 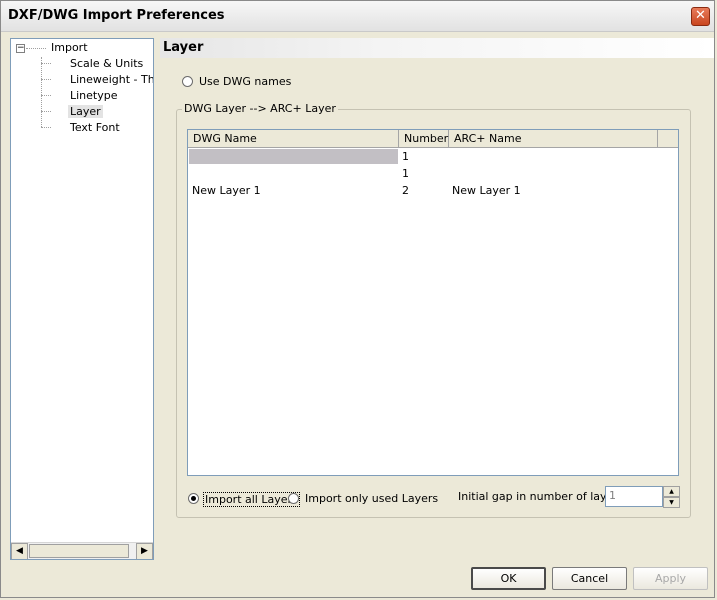 I want to click on tree-horizontal-scrollbar: ◀ ▶, so click(x=82, y=550).